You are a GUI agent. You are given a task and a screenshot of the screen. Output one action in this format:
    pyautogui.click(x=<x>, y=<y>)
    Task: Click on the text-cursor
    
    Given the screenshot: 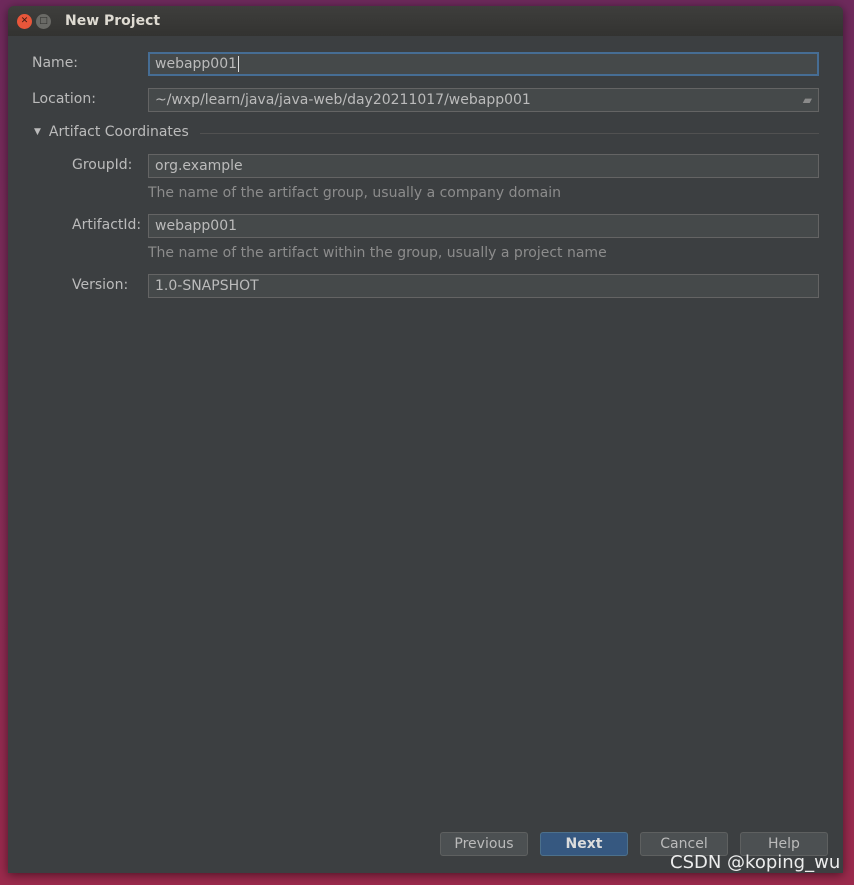 What is the action you would take?
    pyautogui.click(x=239, y=64)
    